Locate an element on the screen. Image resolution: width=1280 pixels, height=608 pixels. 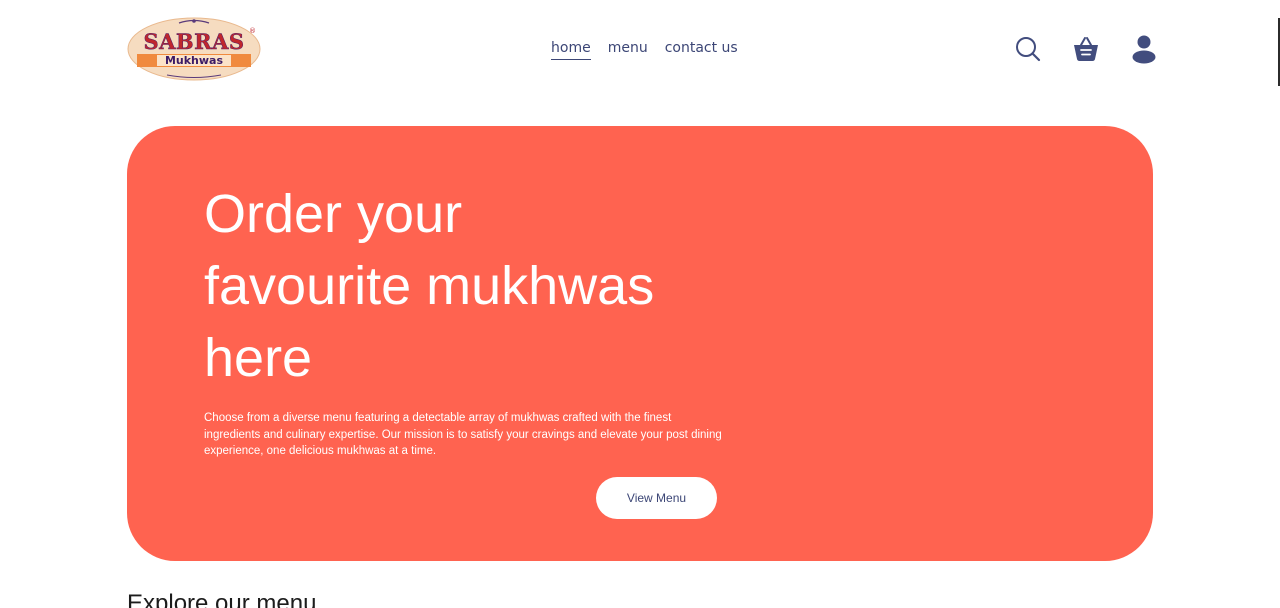
view-menu-button: View Menu is located at coordinates (656, 498).